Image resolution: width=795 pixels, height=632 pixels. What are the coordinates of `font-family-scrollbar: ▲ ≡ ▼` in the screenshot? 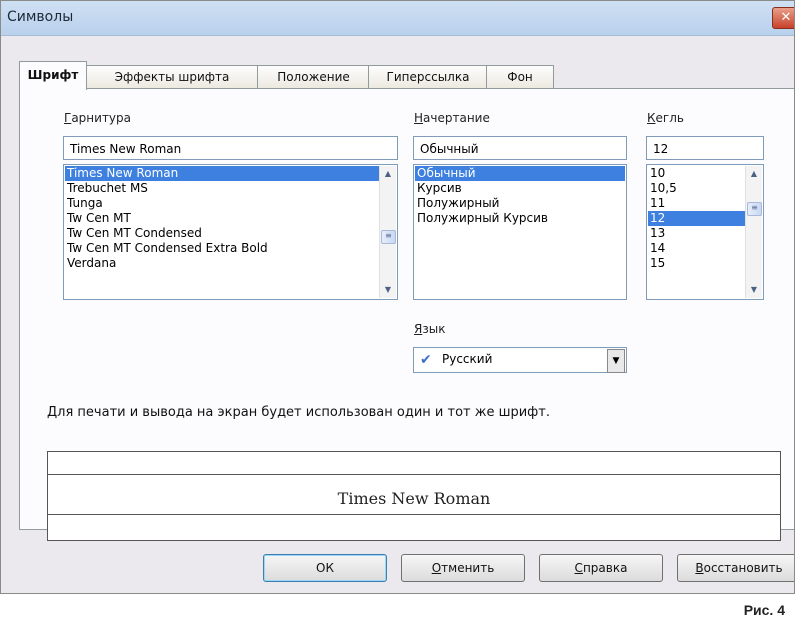 It's located at (387, 232).